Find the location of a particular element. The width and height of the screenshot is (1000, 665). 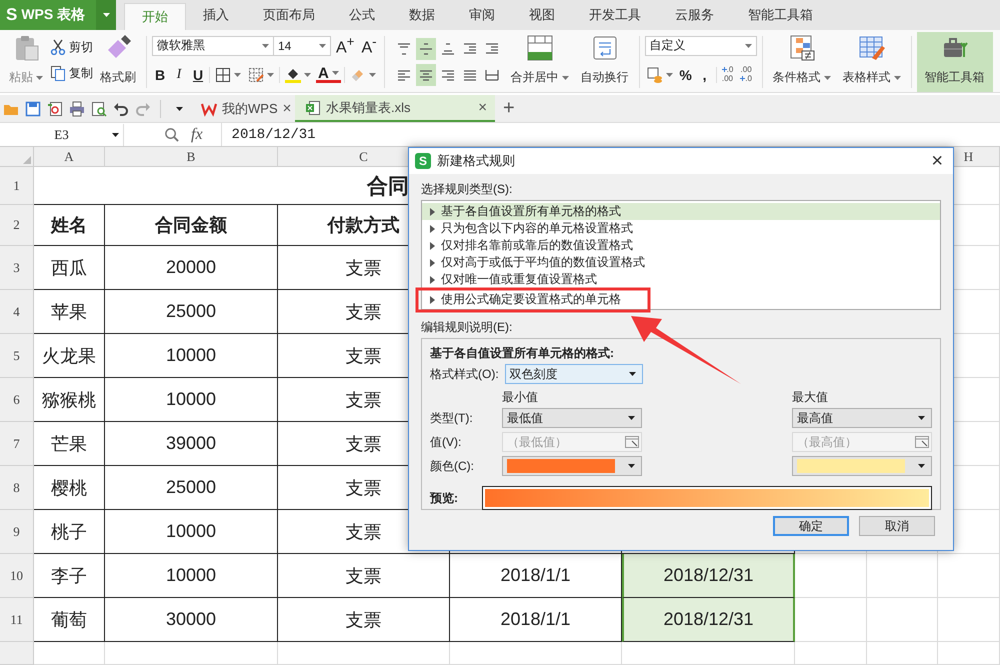

ribbon-tab: 页面布局 is located at coordinates (289, 15).